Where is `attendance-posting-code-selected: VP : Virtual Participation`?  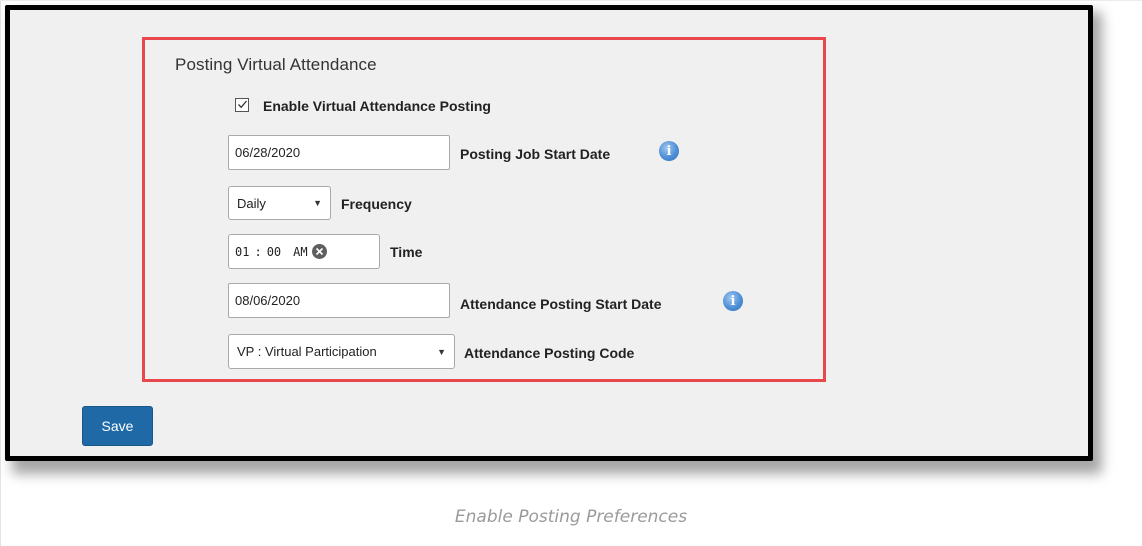
attendance-posting-code-selected: VP : Virtual Participation is located at coordinates (307, 351).